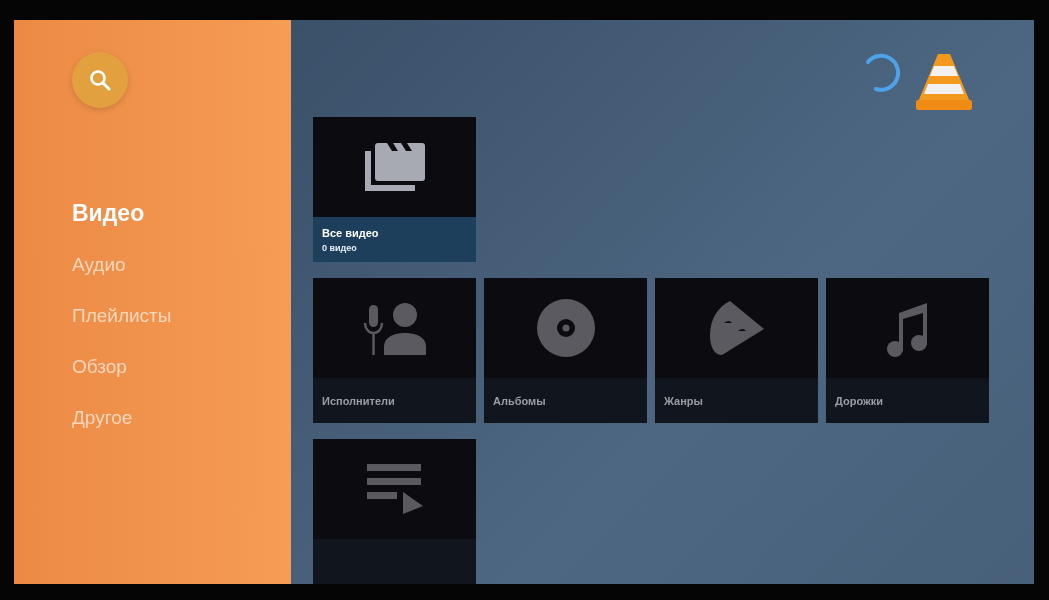  I want to click on card-title: Альбомы, so click(520, 400).